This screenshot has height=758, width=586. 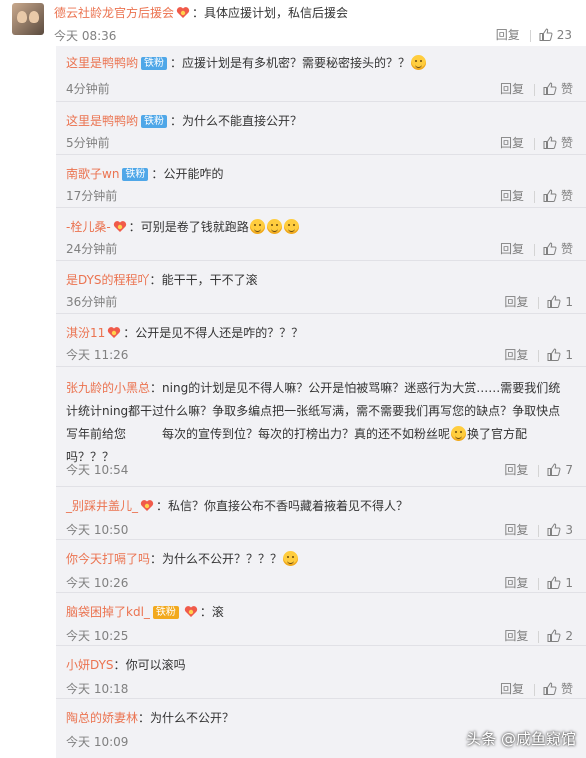 What do you see at coordinates (90, 665) in the screenshot?
I see `username-link: 小妍DYS` at bounding box center [90, 665].